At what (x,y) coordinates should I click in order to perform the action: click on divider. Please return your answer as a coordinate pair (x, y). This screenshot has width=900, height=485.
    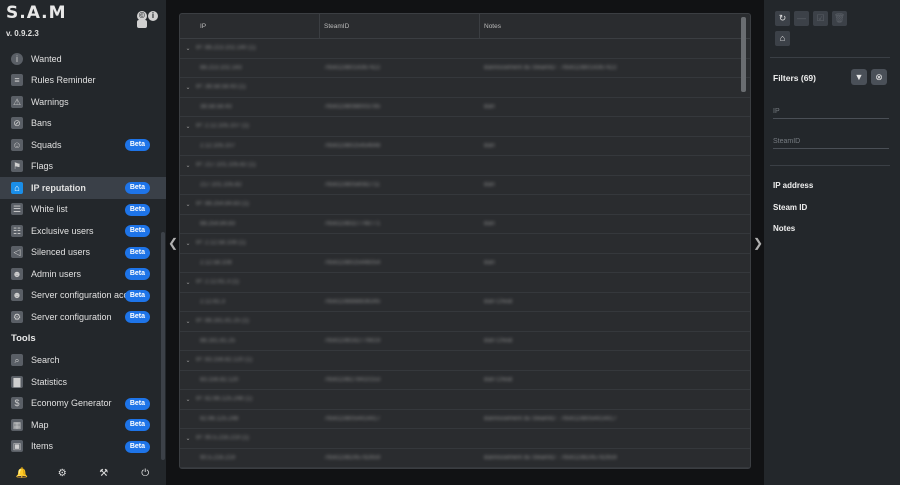
    Looking at the image, I should click on (830, 57).